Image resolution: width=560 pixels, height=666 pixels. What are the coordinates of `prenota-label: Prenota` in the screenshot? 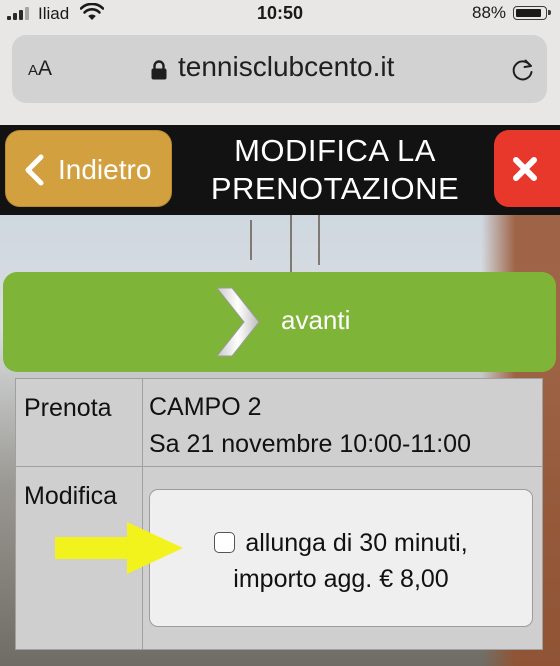 It's located at (68, 408).